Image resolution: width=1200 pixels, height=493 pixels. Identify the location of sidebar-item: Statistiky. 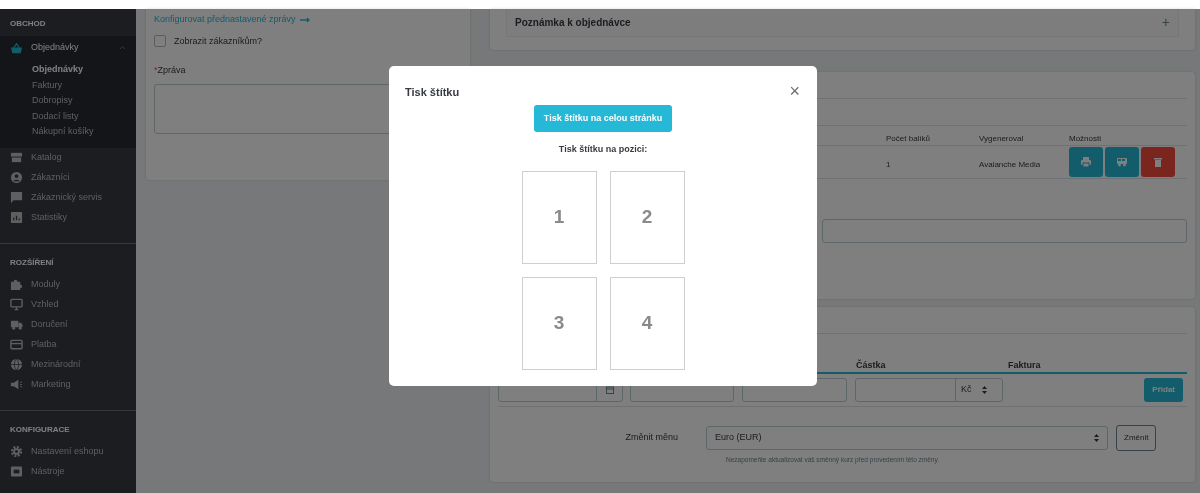
(68, 217).